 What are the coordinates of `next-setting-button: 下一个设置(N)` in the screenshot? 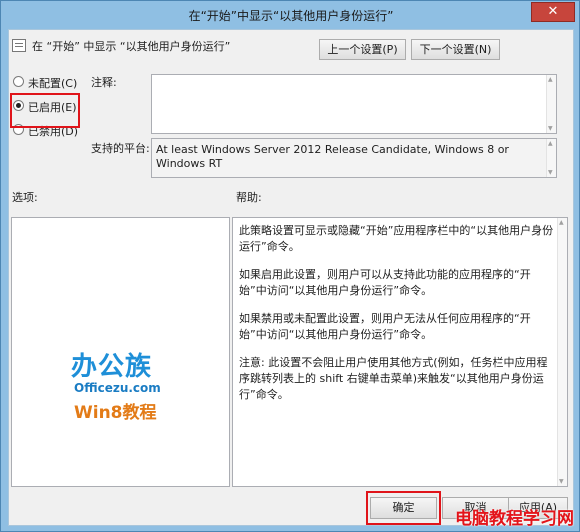 It's located at (455, 49).